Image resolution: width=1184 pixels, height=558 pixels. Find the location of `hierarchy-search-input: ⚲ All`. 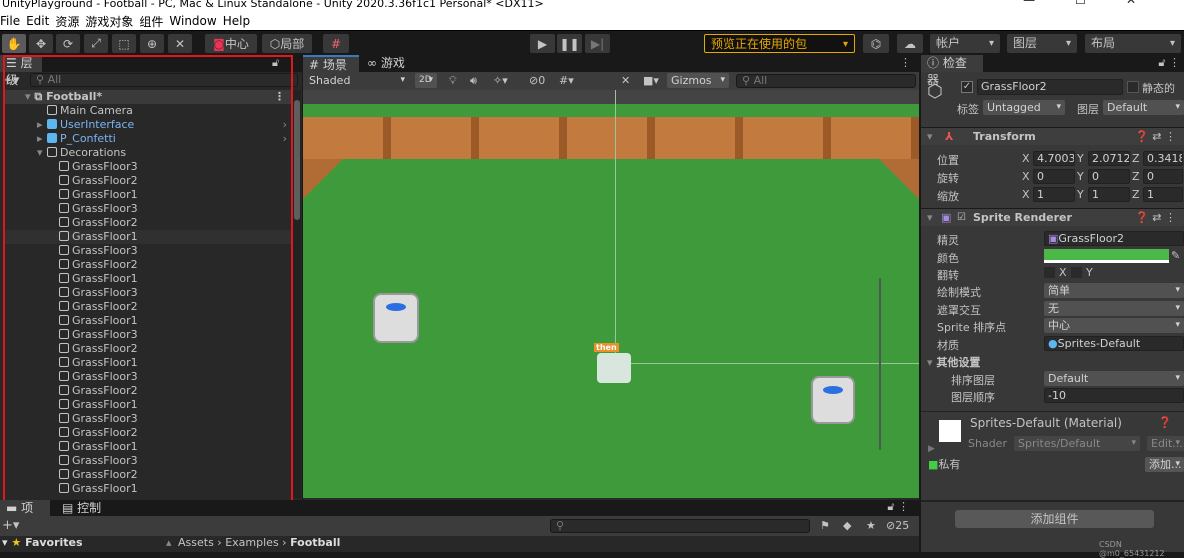

hierarchy-search-input: ⚲ All is located at coordinates (164, 80).